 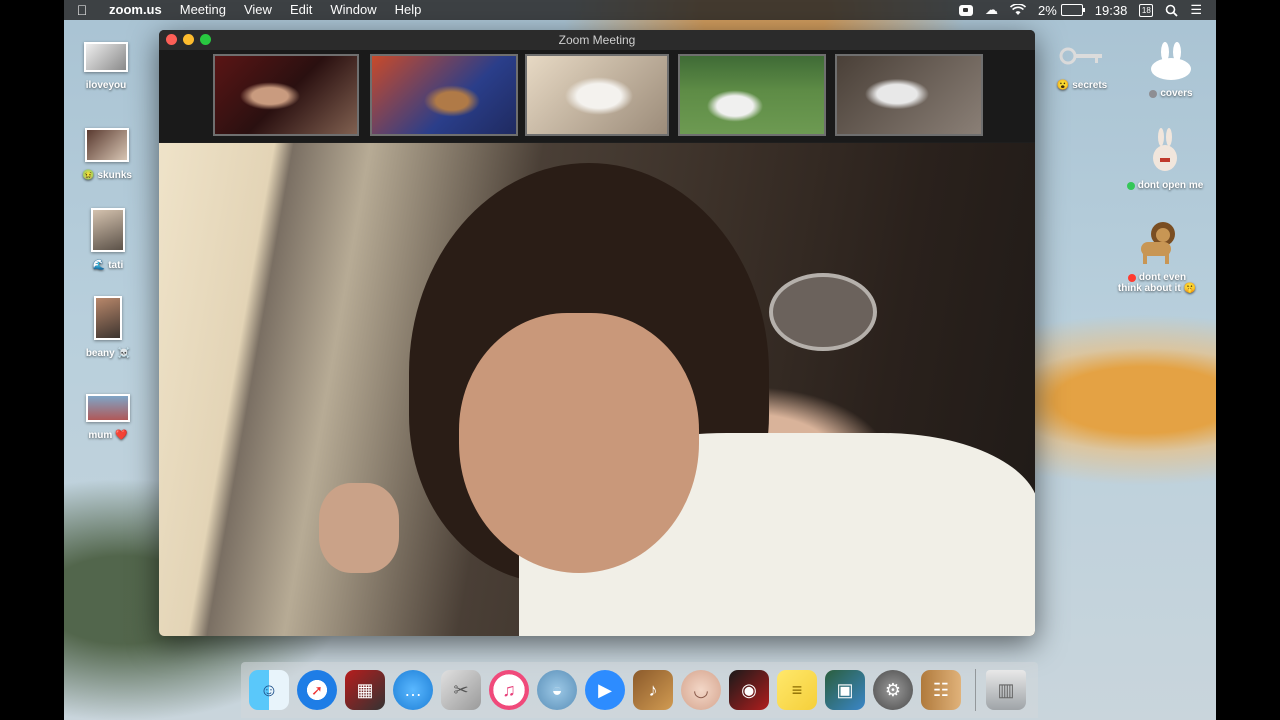 I want to click on desktop-icon-dont-even-think: dont even think about it 🤫, so click(x=1157, y=256).